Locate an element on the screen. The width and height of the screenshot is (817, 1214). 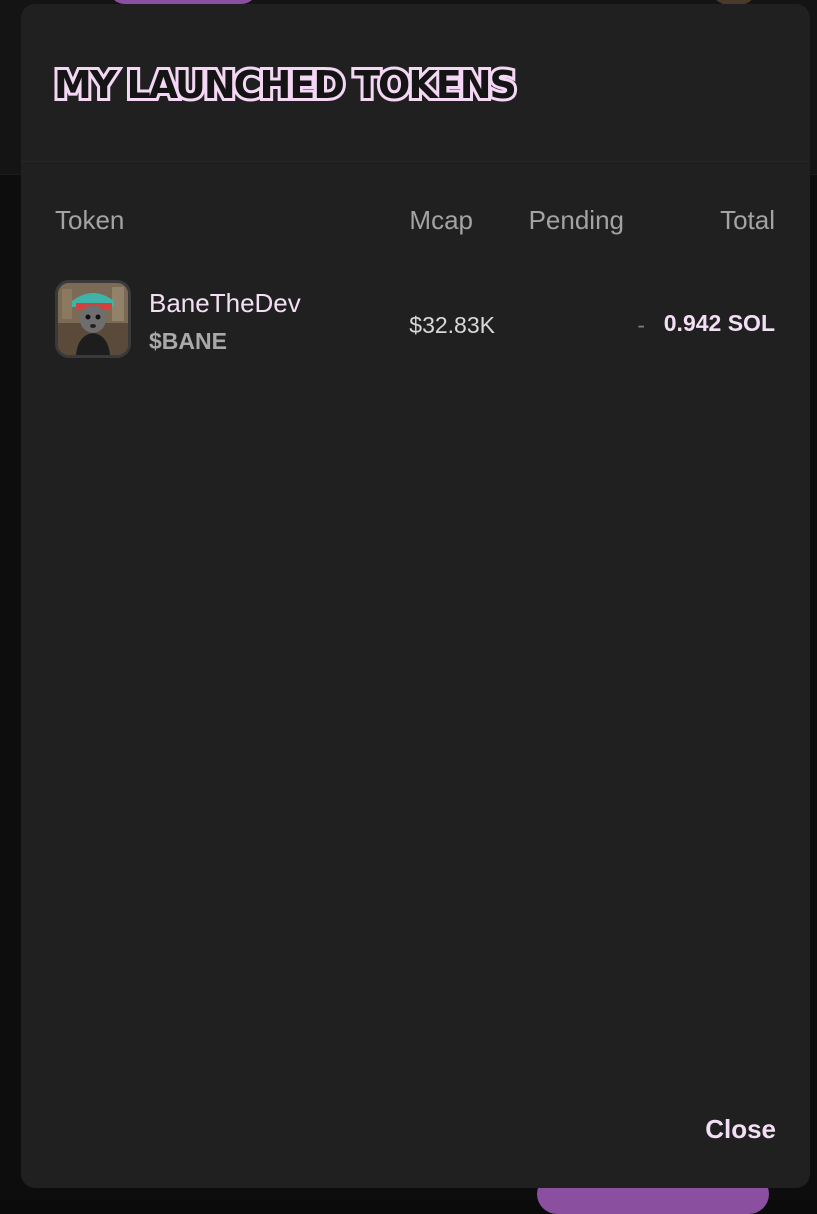
table-header: Token Mcap Pending Total is located at coordinates (415, 220).